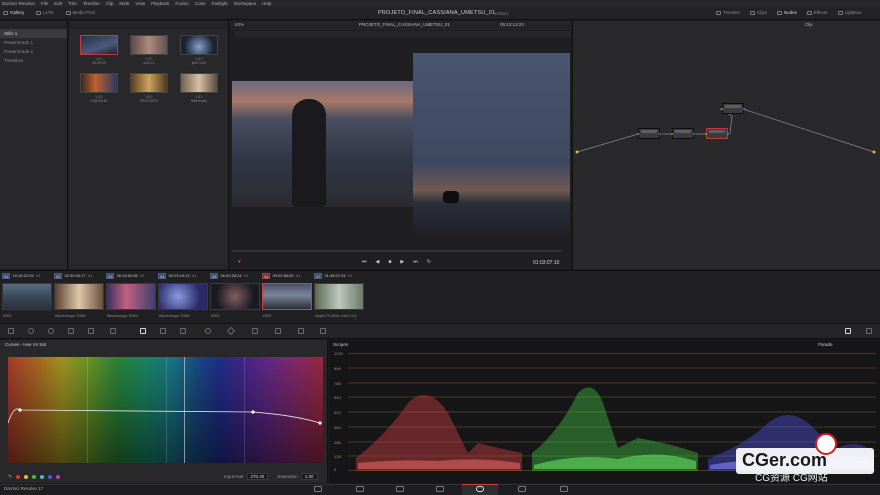 The image size is (880, 495). What do you see at coordinates (403, 34) in the screenshot?
I see `viewer-tool-strip` at bounding box center [403, 34].